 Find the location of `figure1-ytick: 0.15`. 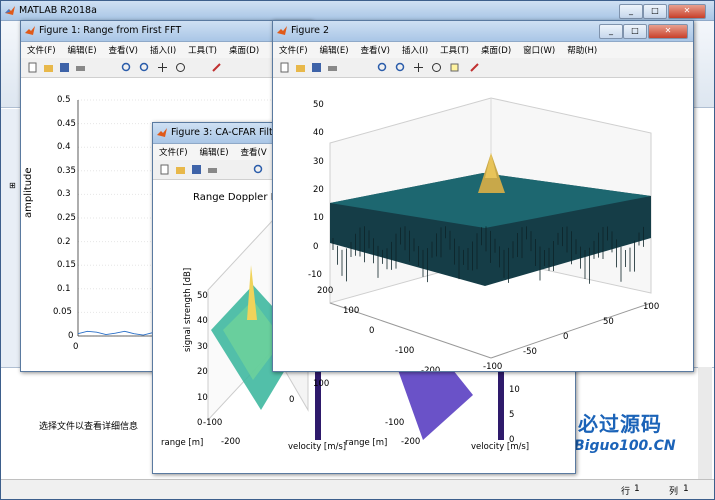

figure1-ytick: 0.15 is located at coordinates (66, 265).